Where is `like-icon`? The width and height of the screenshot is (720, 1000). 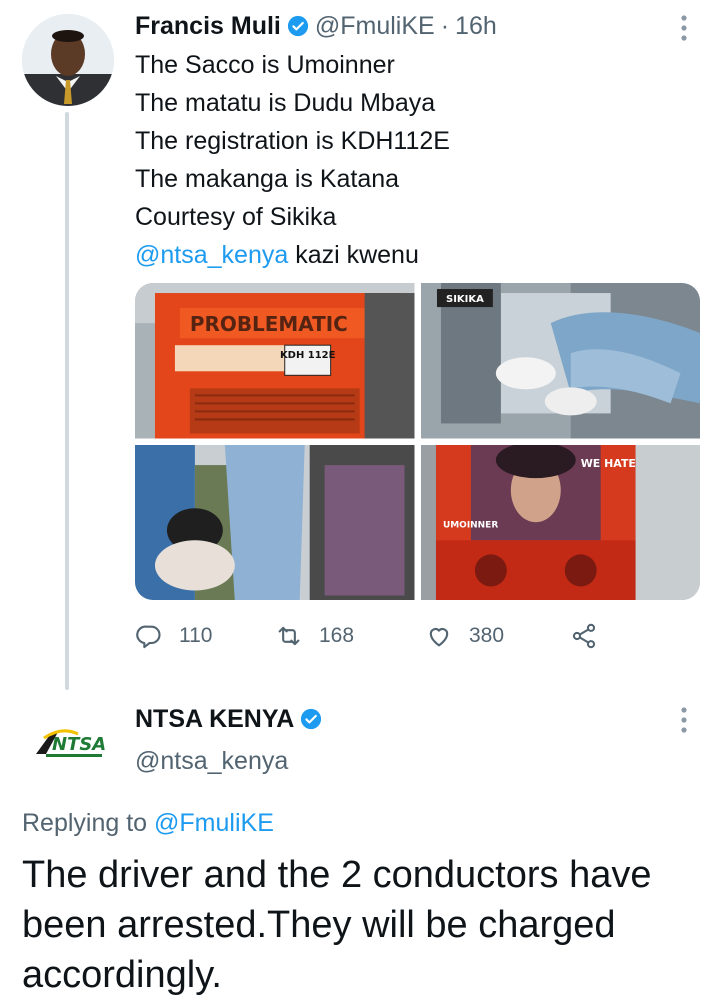
like-icon is located at coordinates (439, 637).